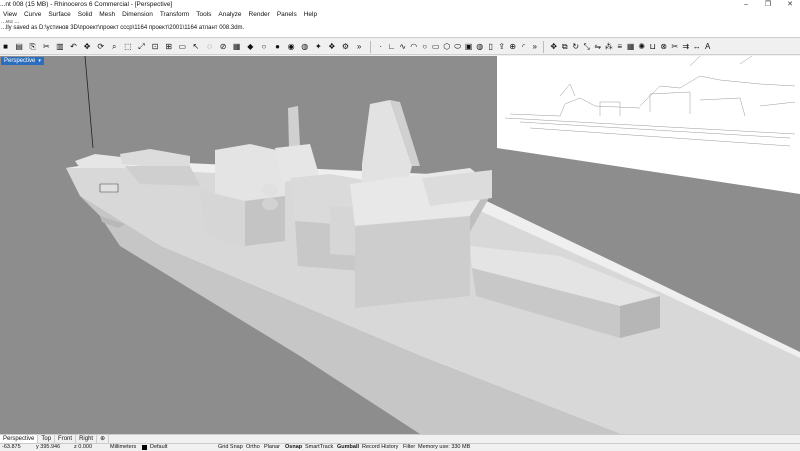  What do you see at coordinates (608, 46) in the screenshot?
I see `array-icon: ⁂` at bounding box center [608, 46].